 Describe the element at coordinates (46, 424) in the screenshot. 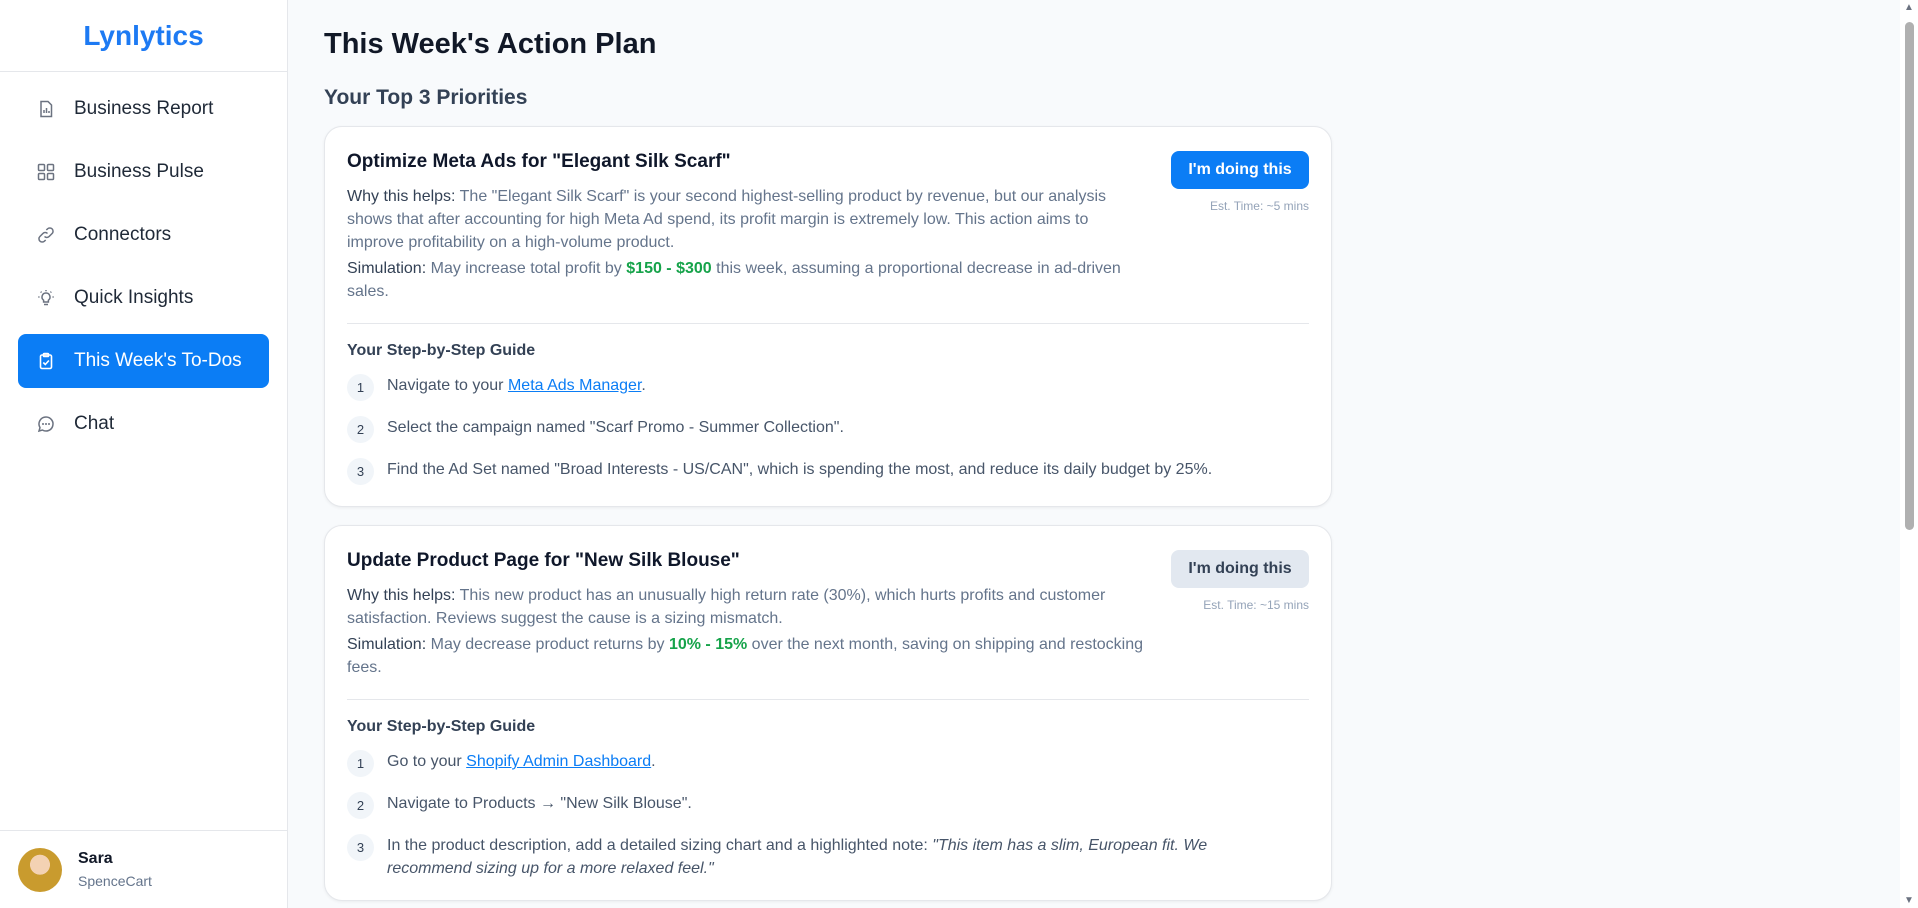

I see `chat-icon` at that location.